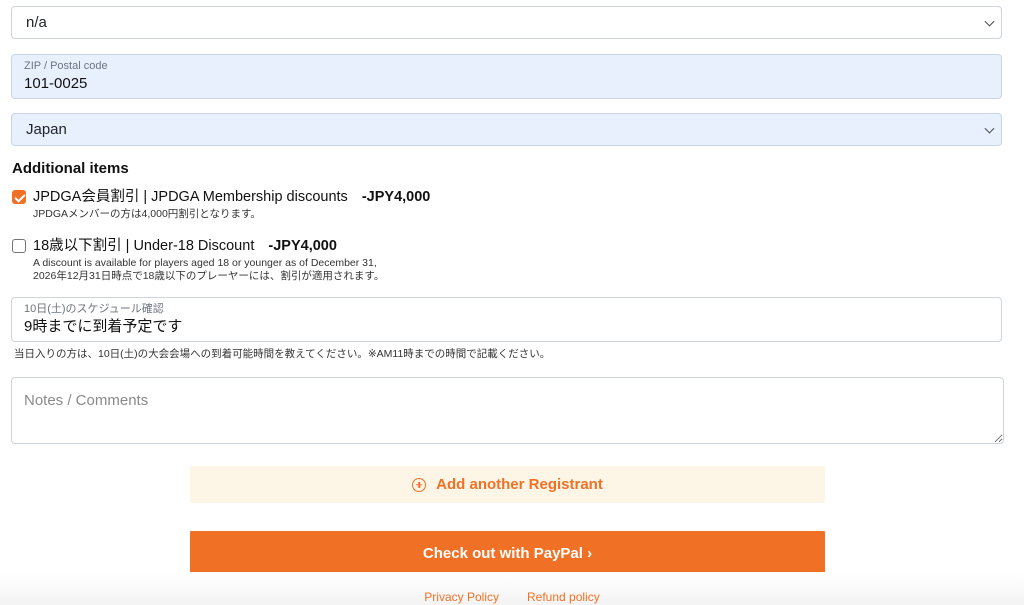 Image resolution: width=1024 pixels, height=605 pixels. Describe the element at coordinates (94, 309) in the screenshot. I see `schedule-field-label: 10日(土)のスケジュール確認` at that location.